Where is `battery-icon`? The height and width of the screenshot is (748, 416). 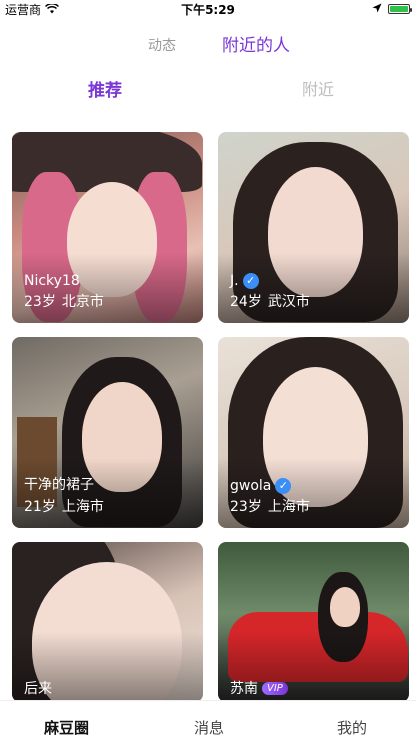 battery-icon is located at coordinates (400, 9).